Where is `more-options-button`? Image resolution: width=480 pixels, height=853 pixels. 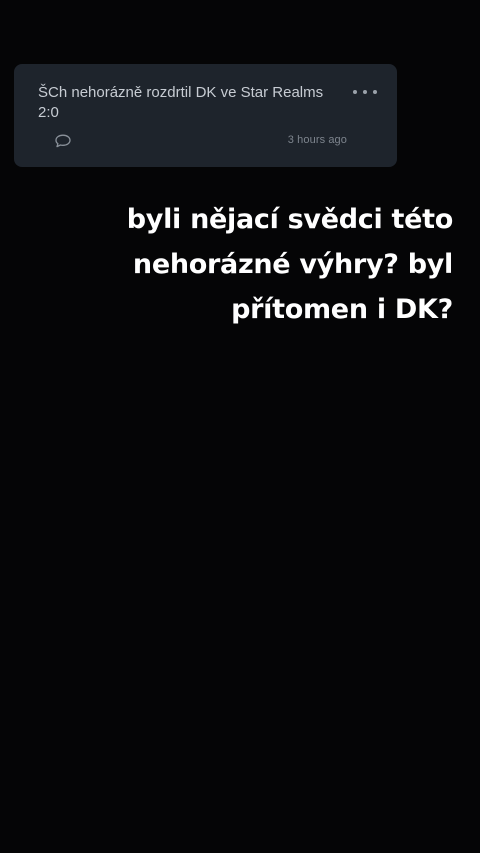 more-options-button is located at coordinates (365, 92).